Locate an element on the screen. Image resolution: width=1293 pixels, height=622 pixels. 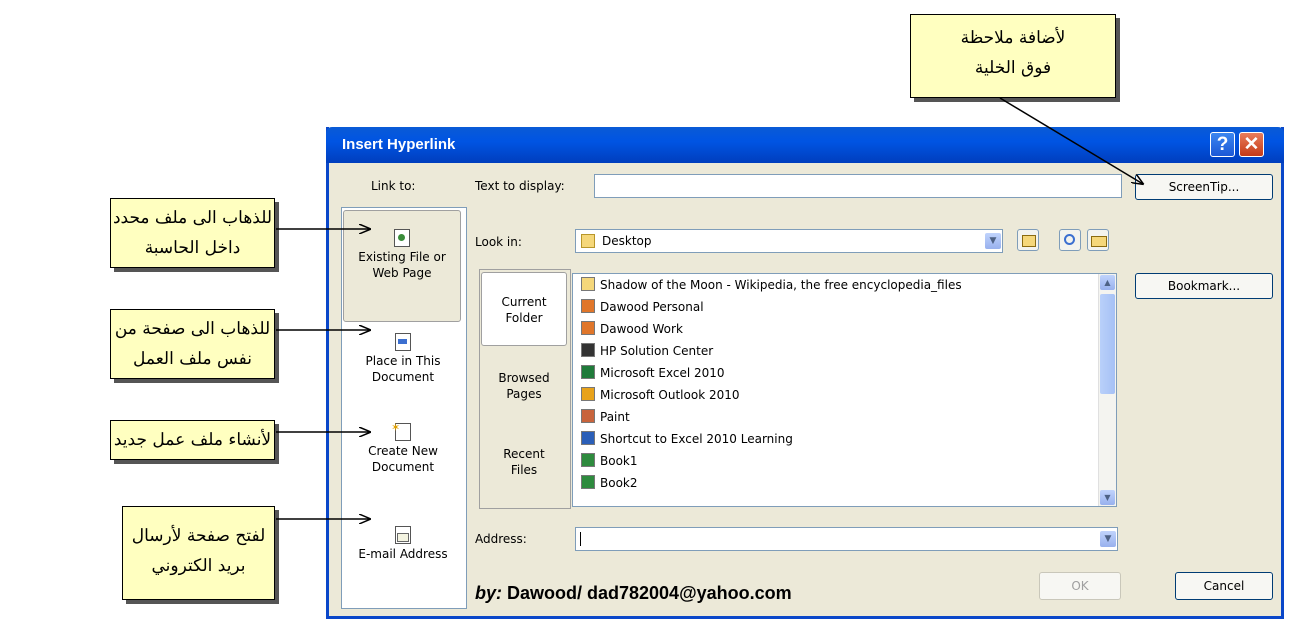
arrow-screentip is located at coordinates (1071, 140).